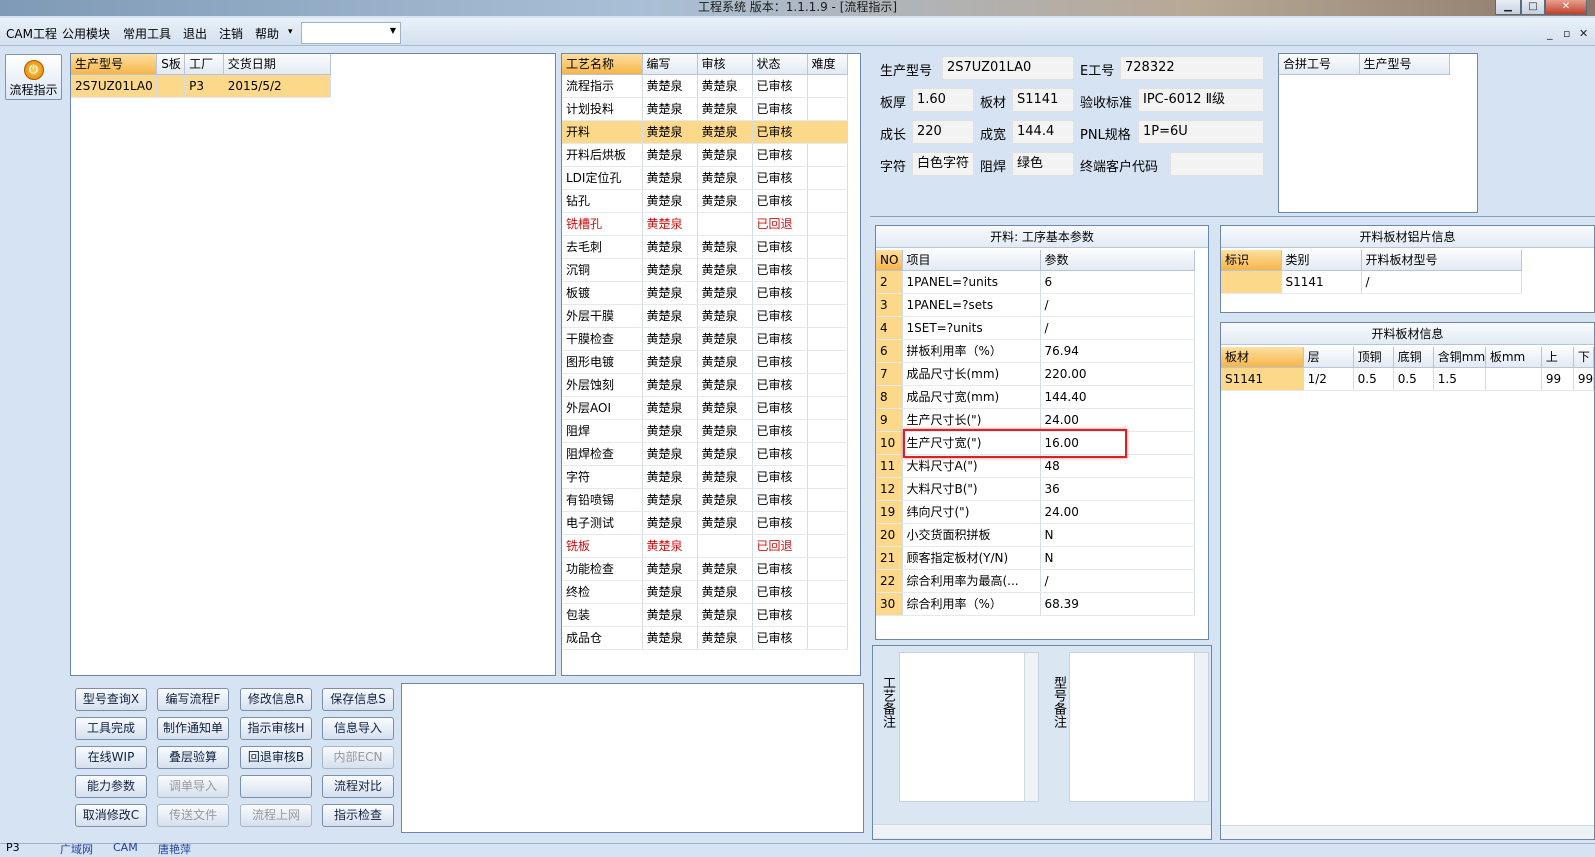 The width and height of the screenshot is (1595, 857). I want to click on param-row: 4 1SET=?units /, so click(1035, 328).